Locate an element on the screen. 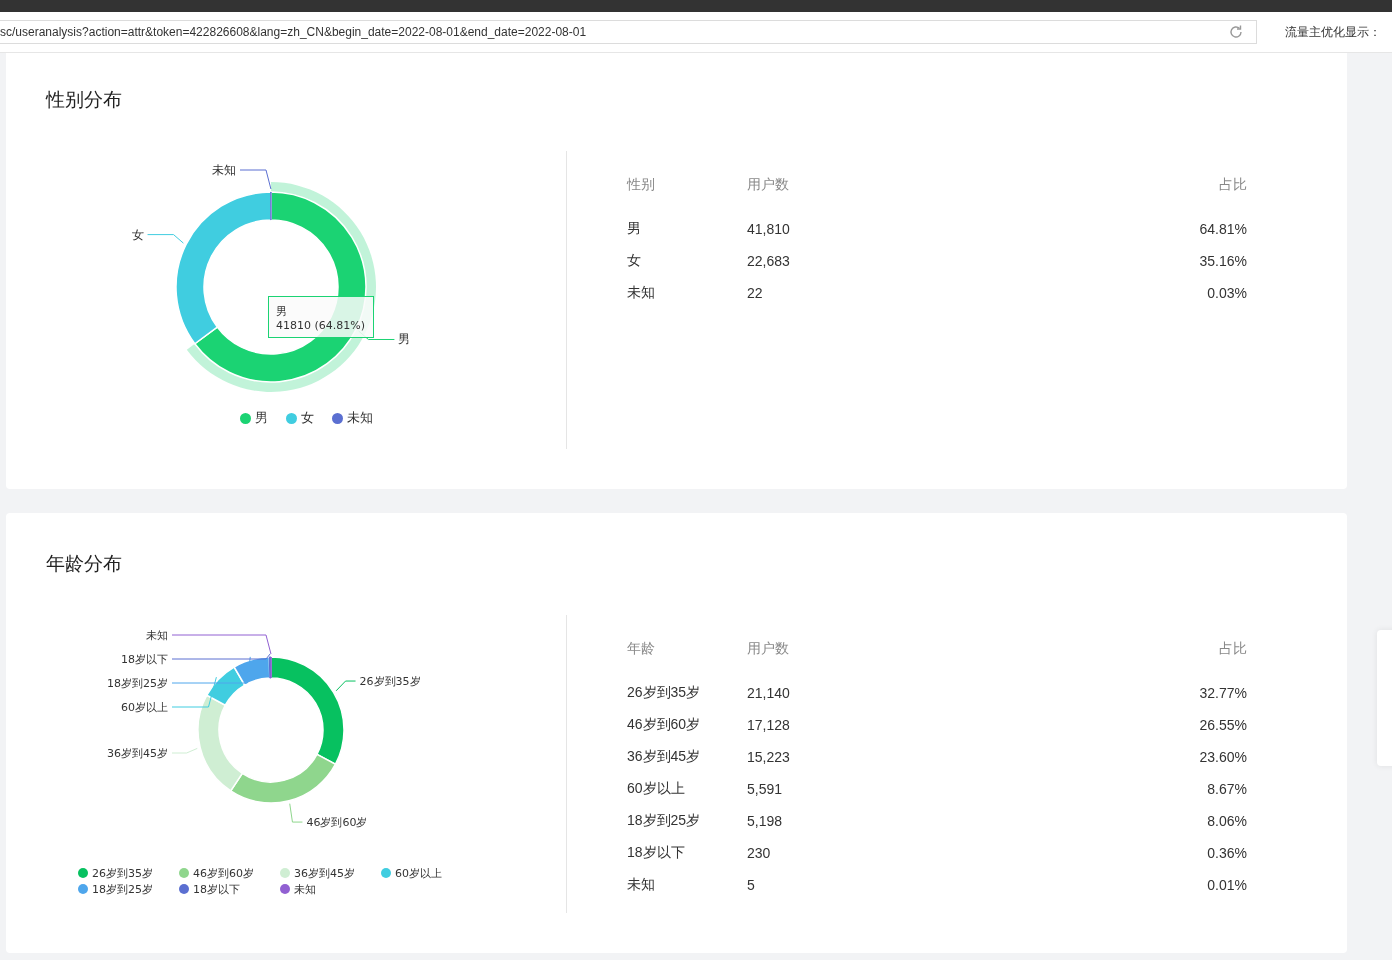 Image resolution: width=1392 pixels, height=960 pixels. table-cell-text: 17,128 is located at coordinates (769, 725).